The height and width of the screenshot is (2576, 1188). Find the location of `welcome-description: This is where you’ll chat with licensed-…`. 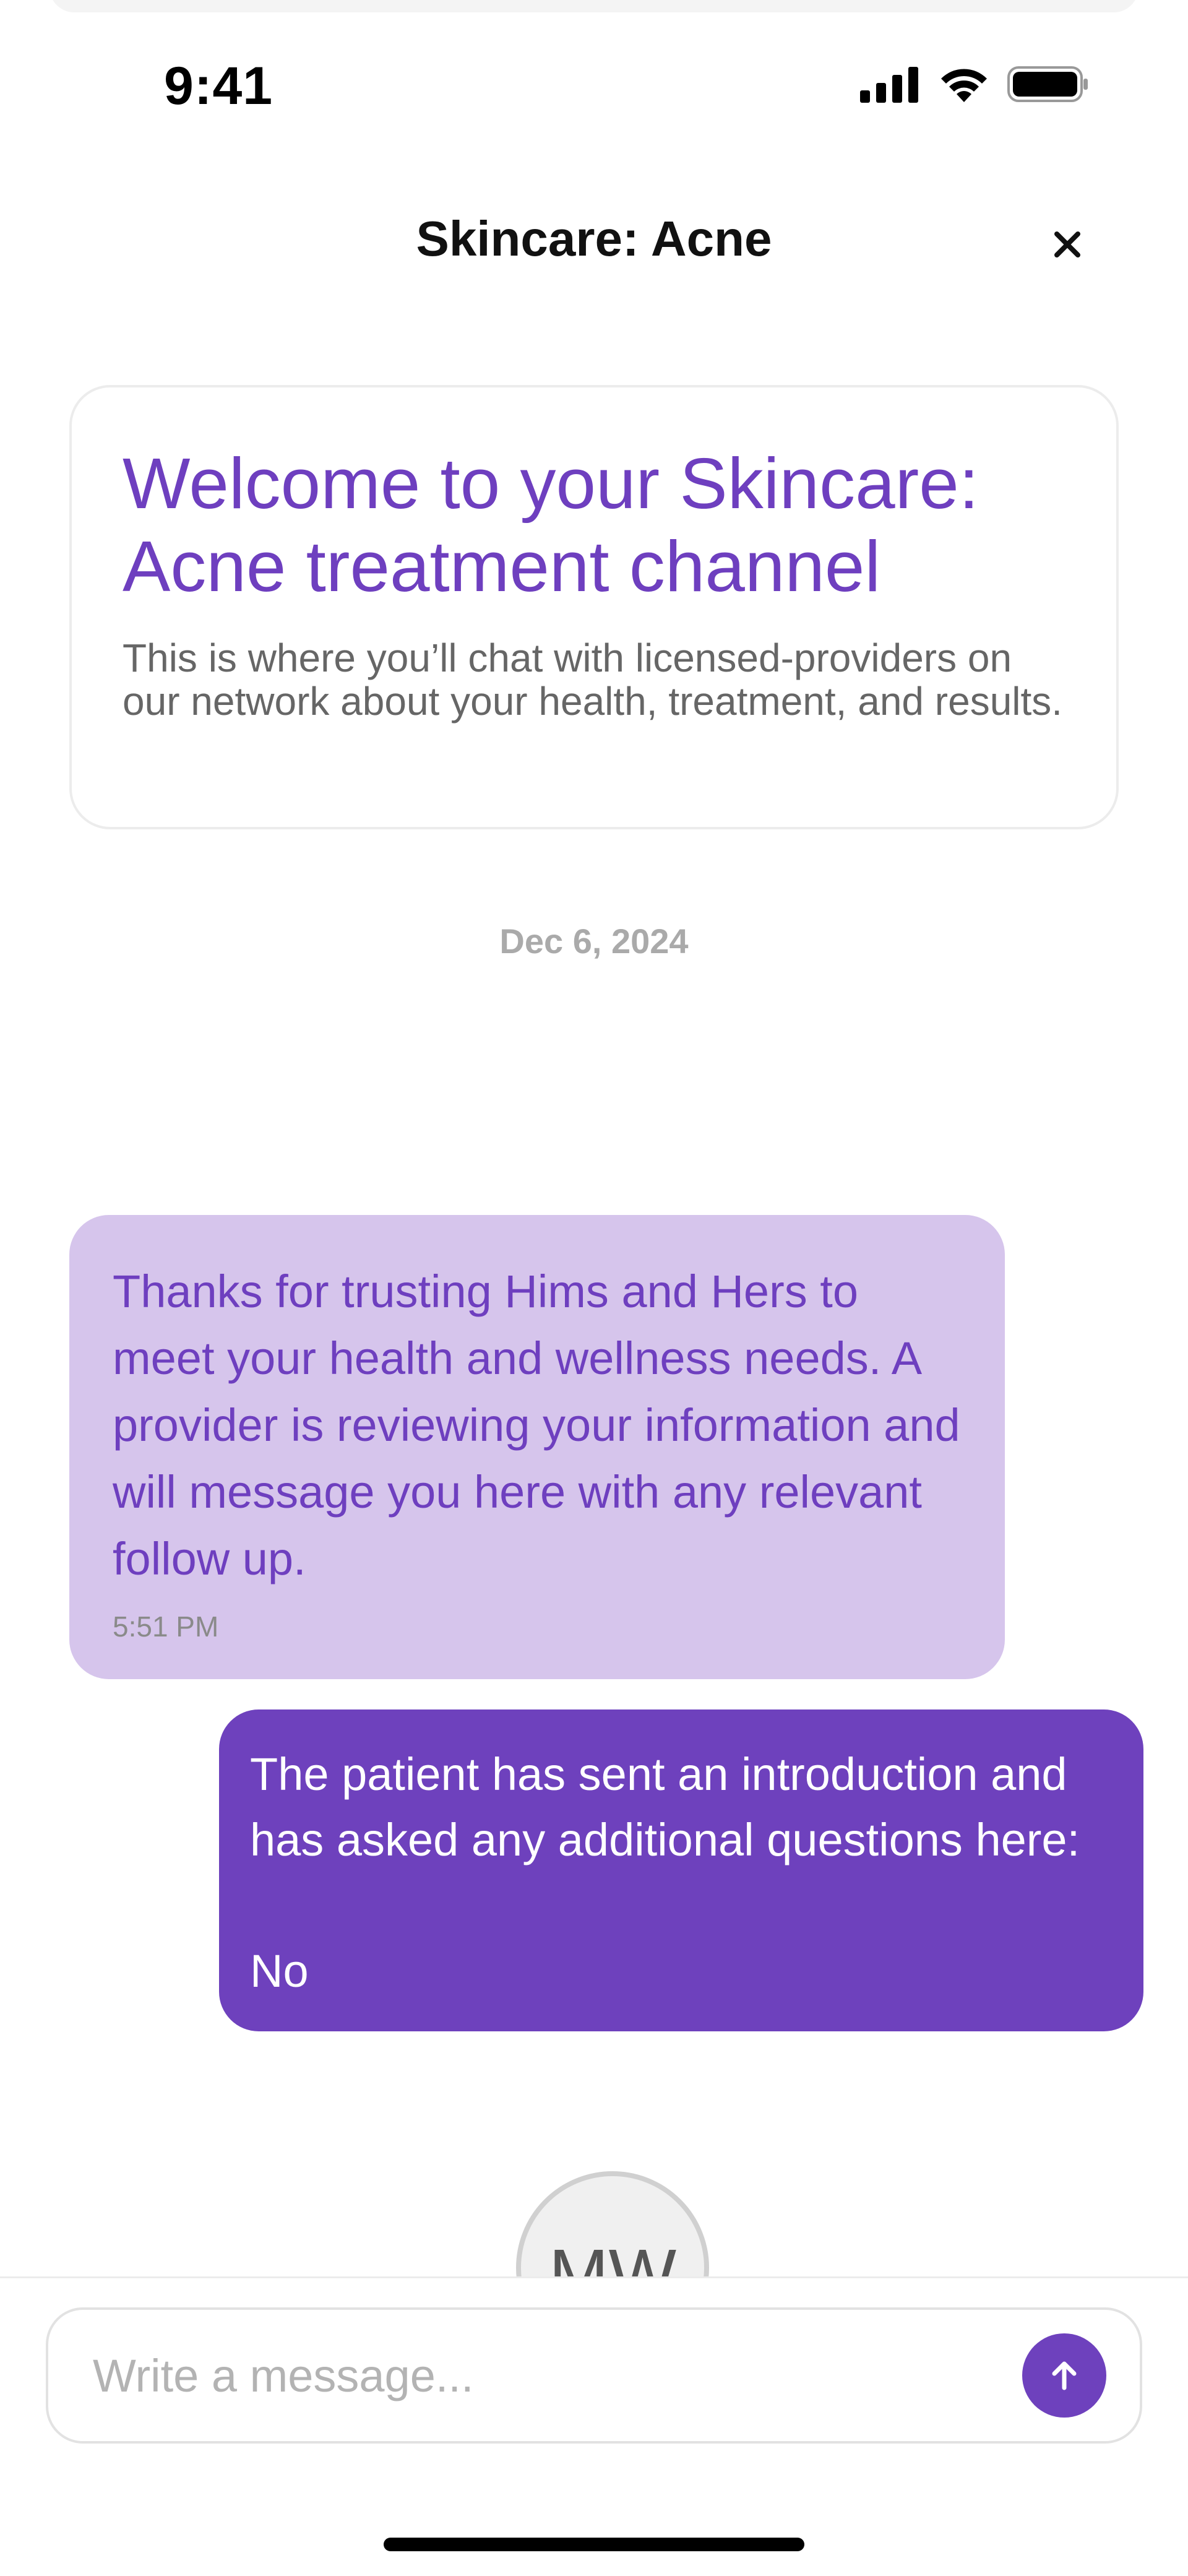

welcome-description: This is where you’ll chat with licensed-… is located at coordinates (593, 680).